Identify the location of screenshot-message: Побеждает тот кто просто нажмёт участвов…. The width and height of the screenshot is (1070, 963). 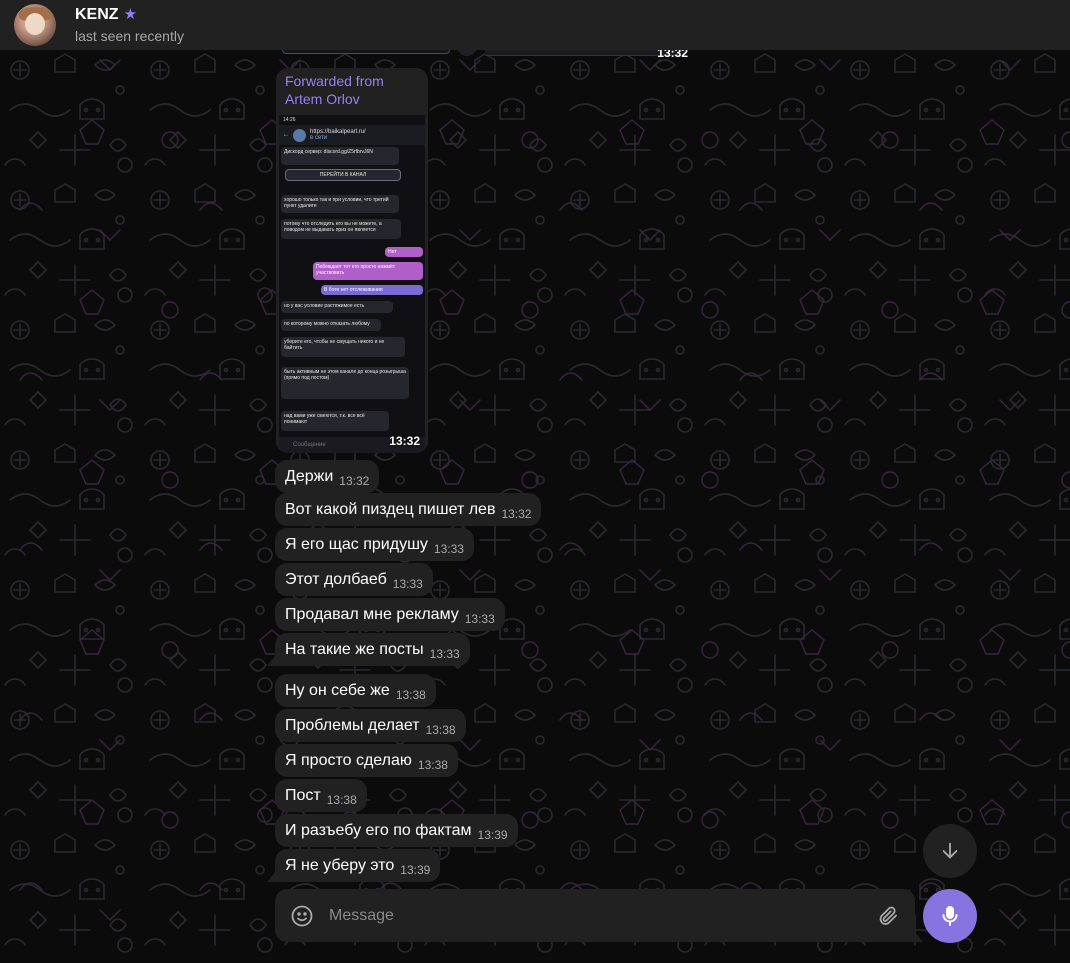
(368, 271).